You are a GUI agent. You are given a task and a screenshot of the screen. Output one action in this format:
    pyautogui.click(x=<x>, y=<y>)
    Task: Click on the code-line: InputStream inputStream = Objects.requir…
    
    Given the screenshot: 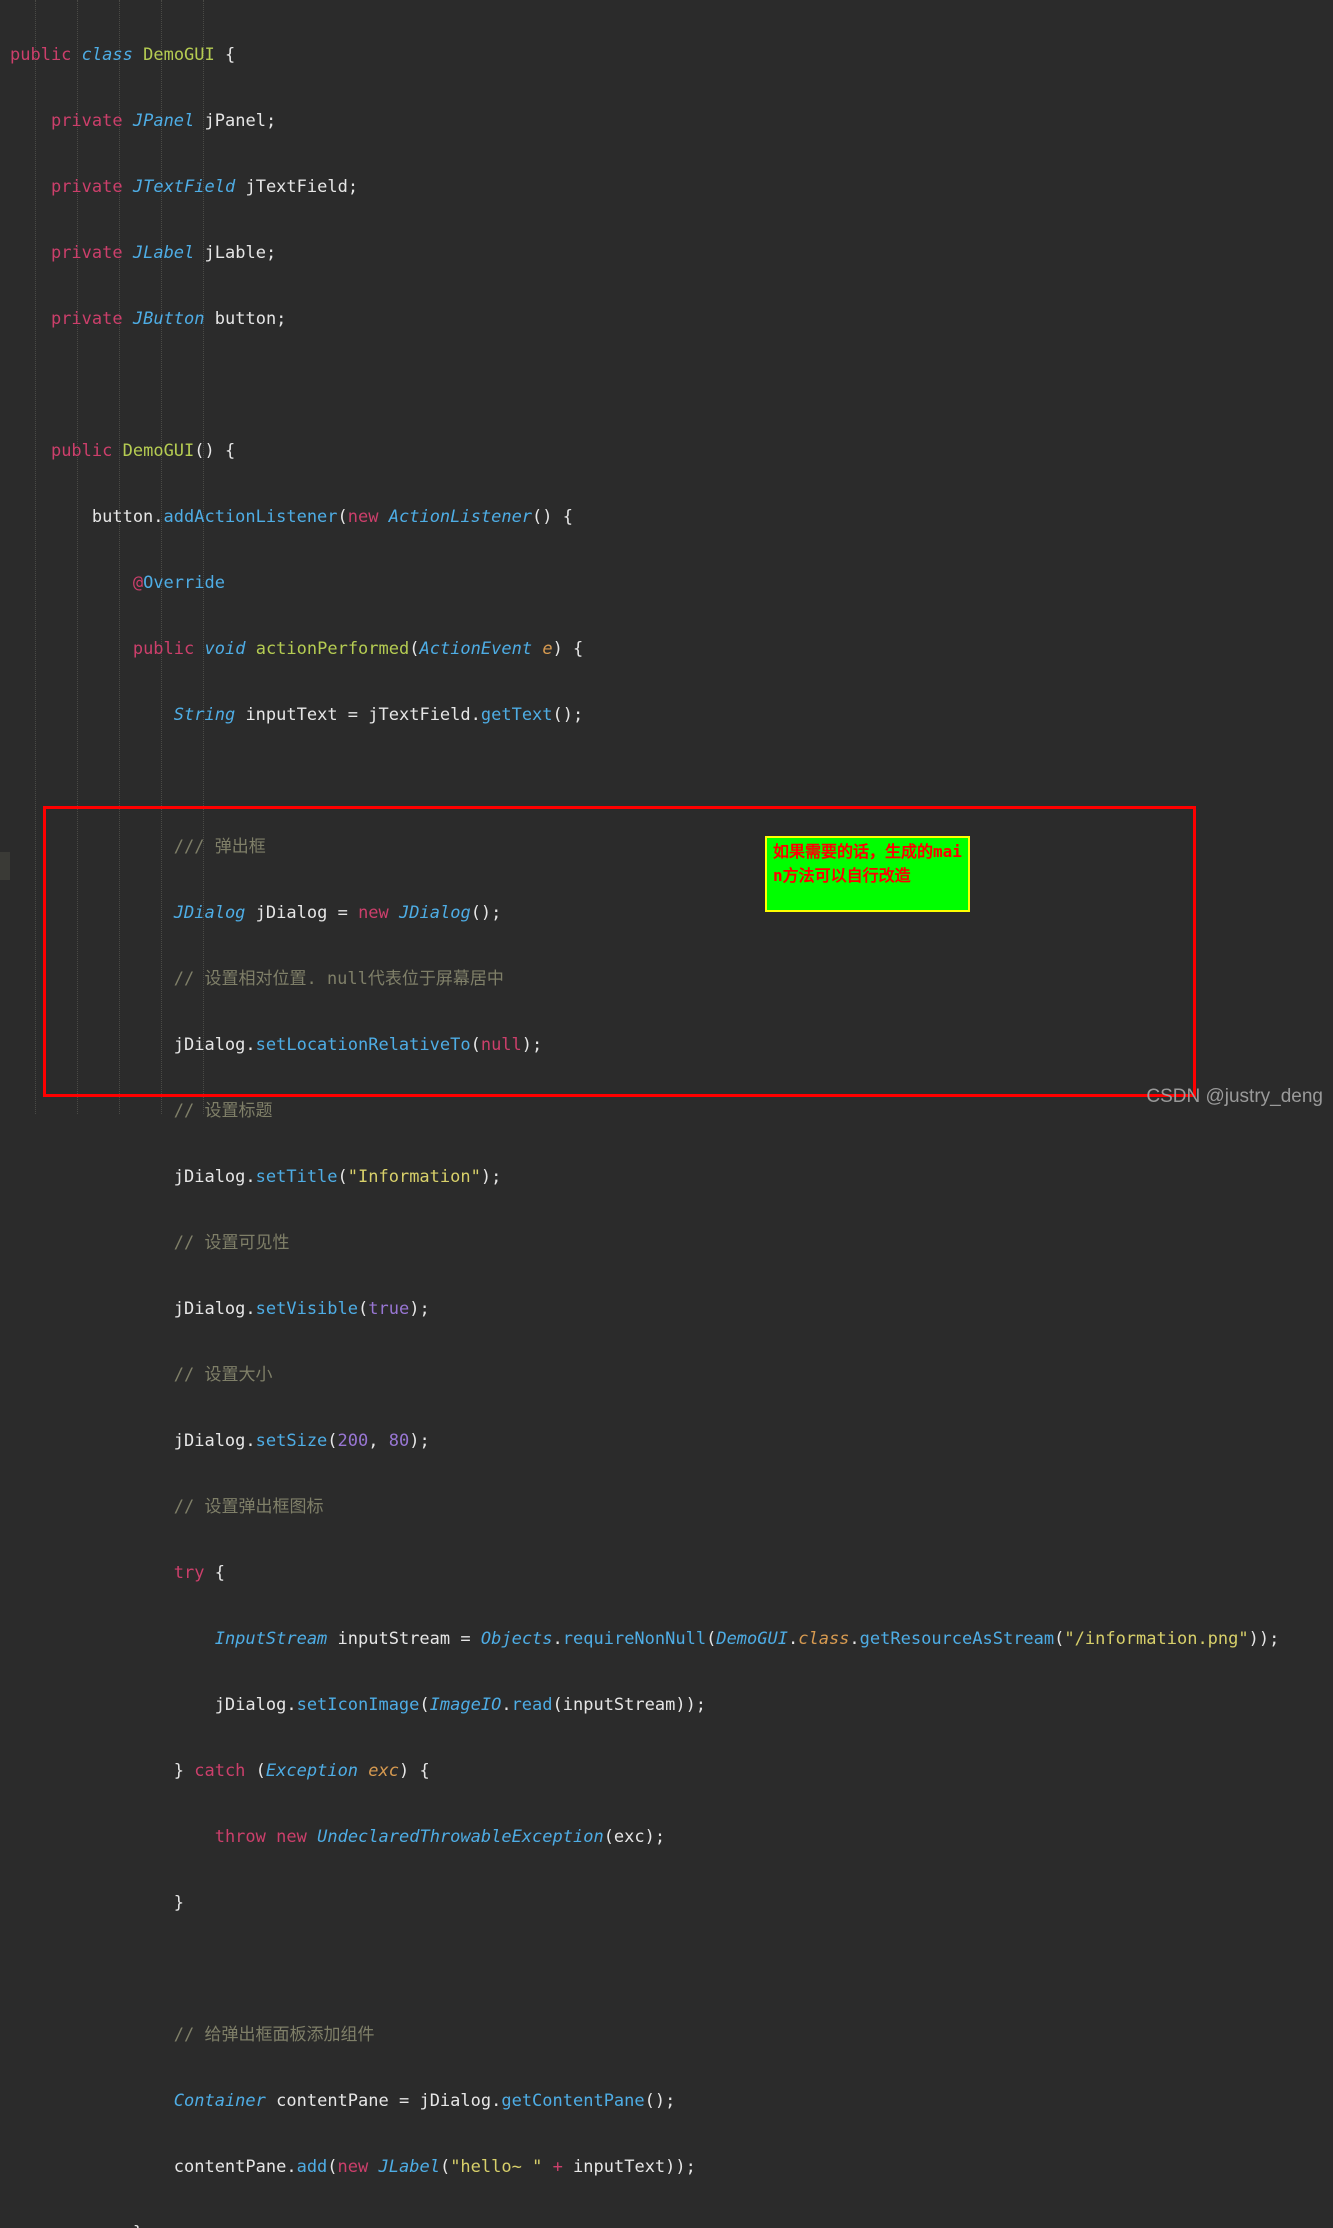 What is the action you would take?
    pyautogui.click(x=666, y=1639)
    